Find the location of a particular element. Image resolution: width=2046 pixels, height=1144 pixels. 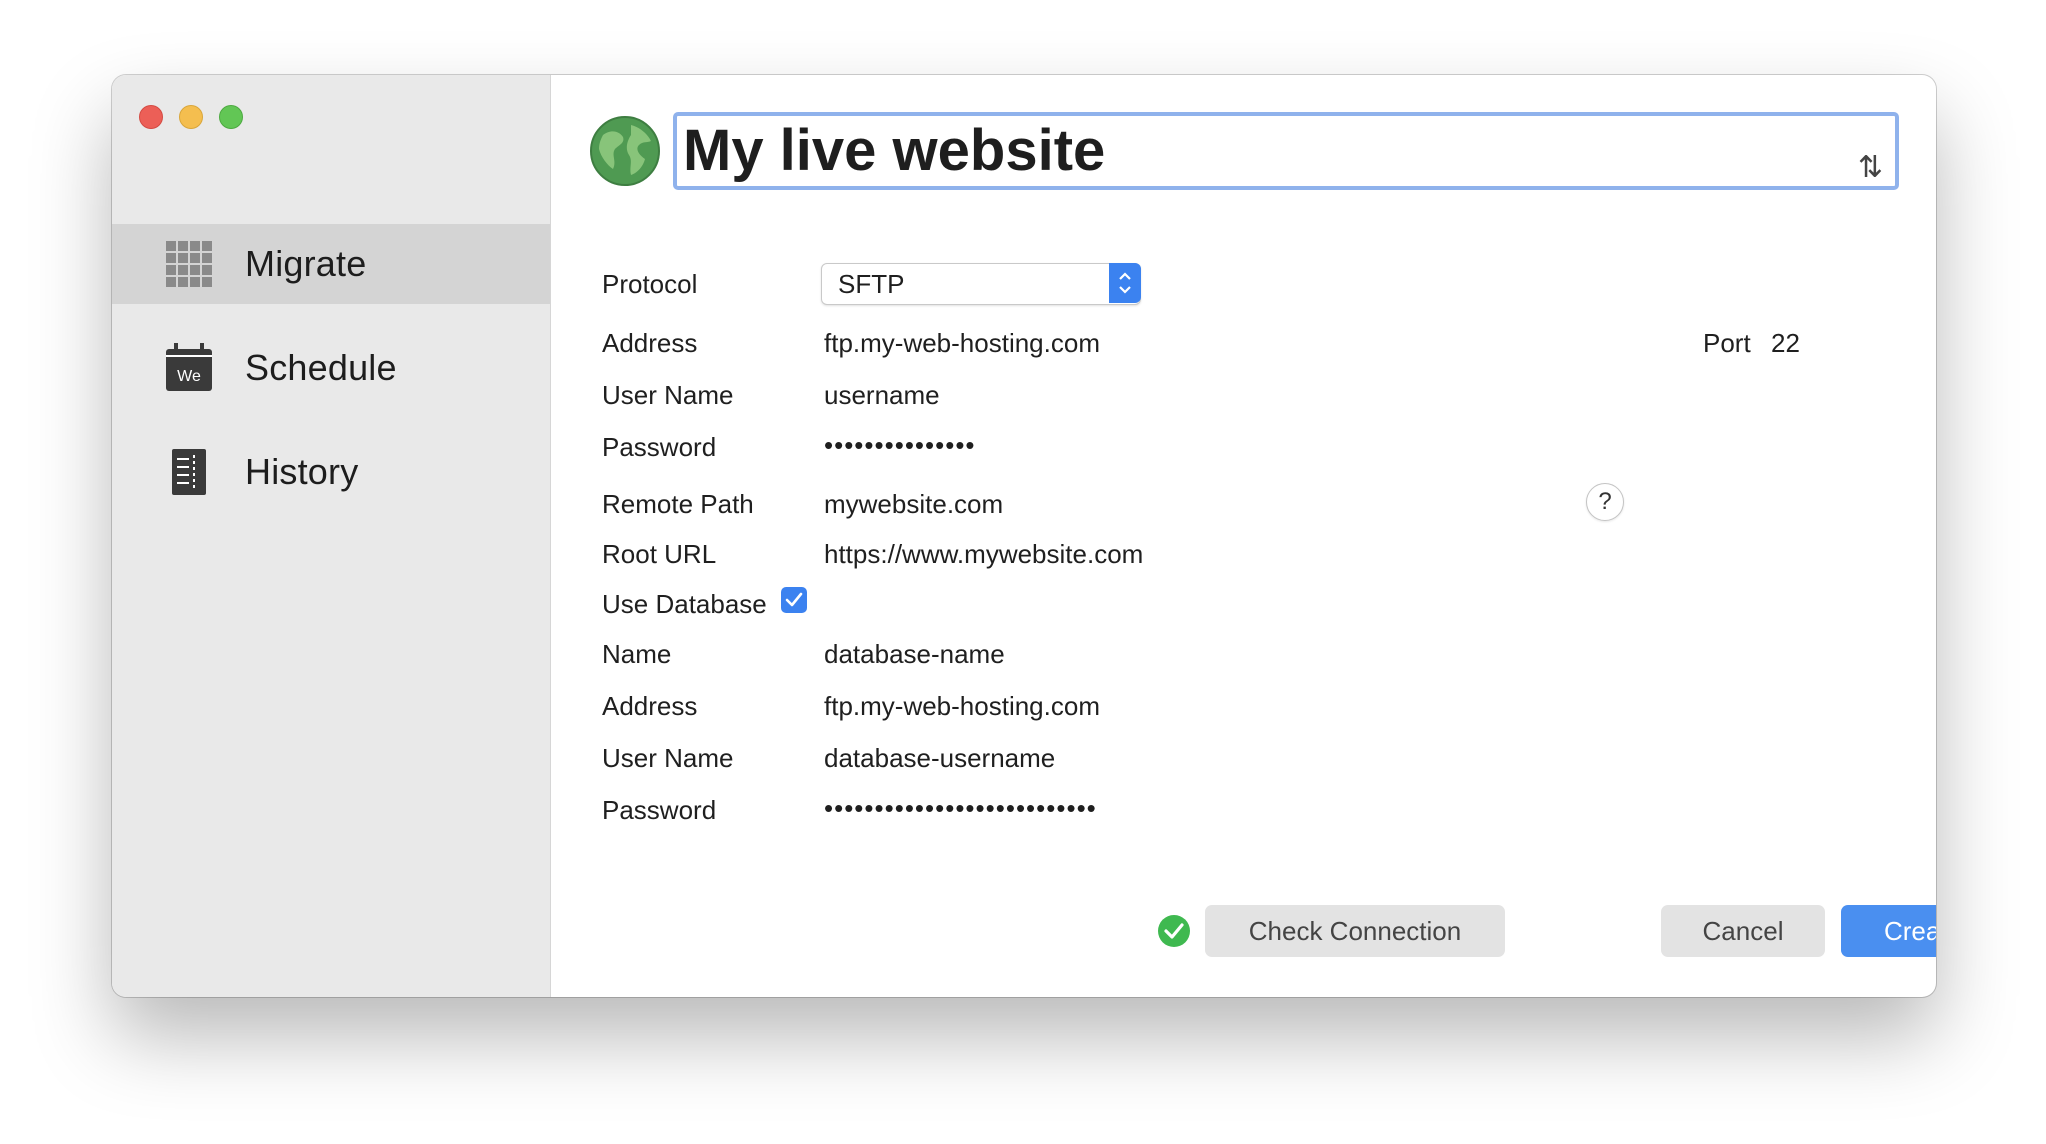

protocol-label: Protocol is located at coordinates (650, 284).